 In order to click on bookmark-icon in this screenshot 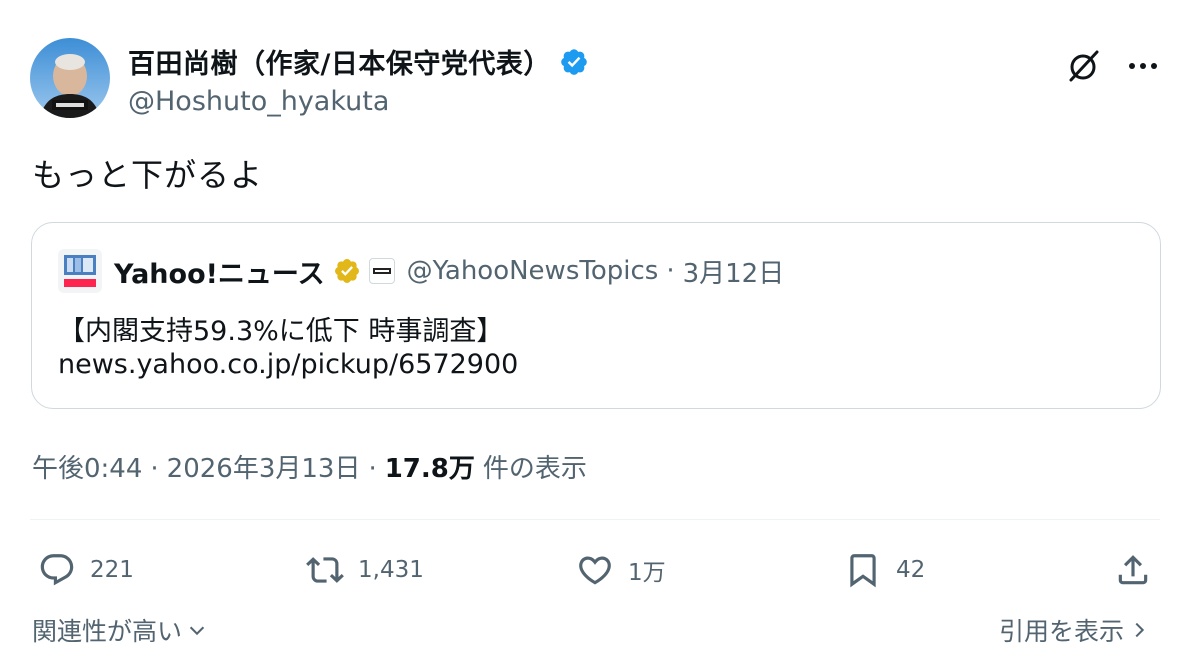, I will do `click(863, 571)`.